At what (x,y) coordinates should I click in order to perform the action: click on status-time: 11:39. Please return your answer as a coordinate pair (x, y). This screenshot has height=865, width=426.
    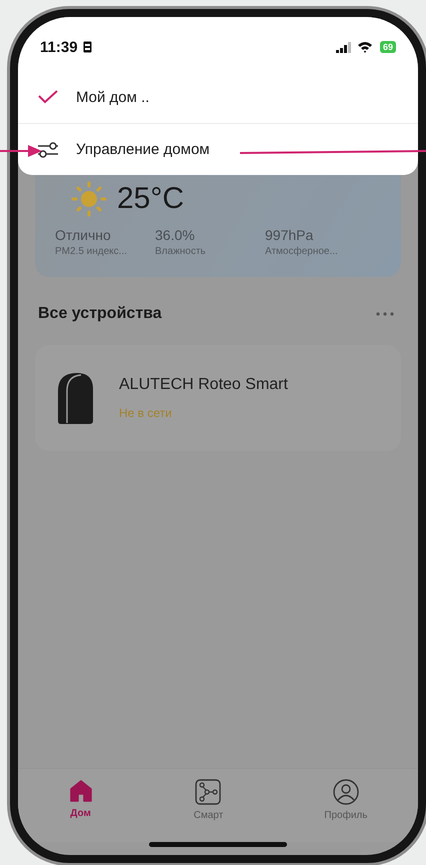
    Looking at the image, I should click on (59, 47).